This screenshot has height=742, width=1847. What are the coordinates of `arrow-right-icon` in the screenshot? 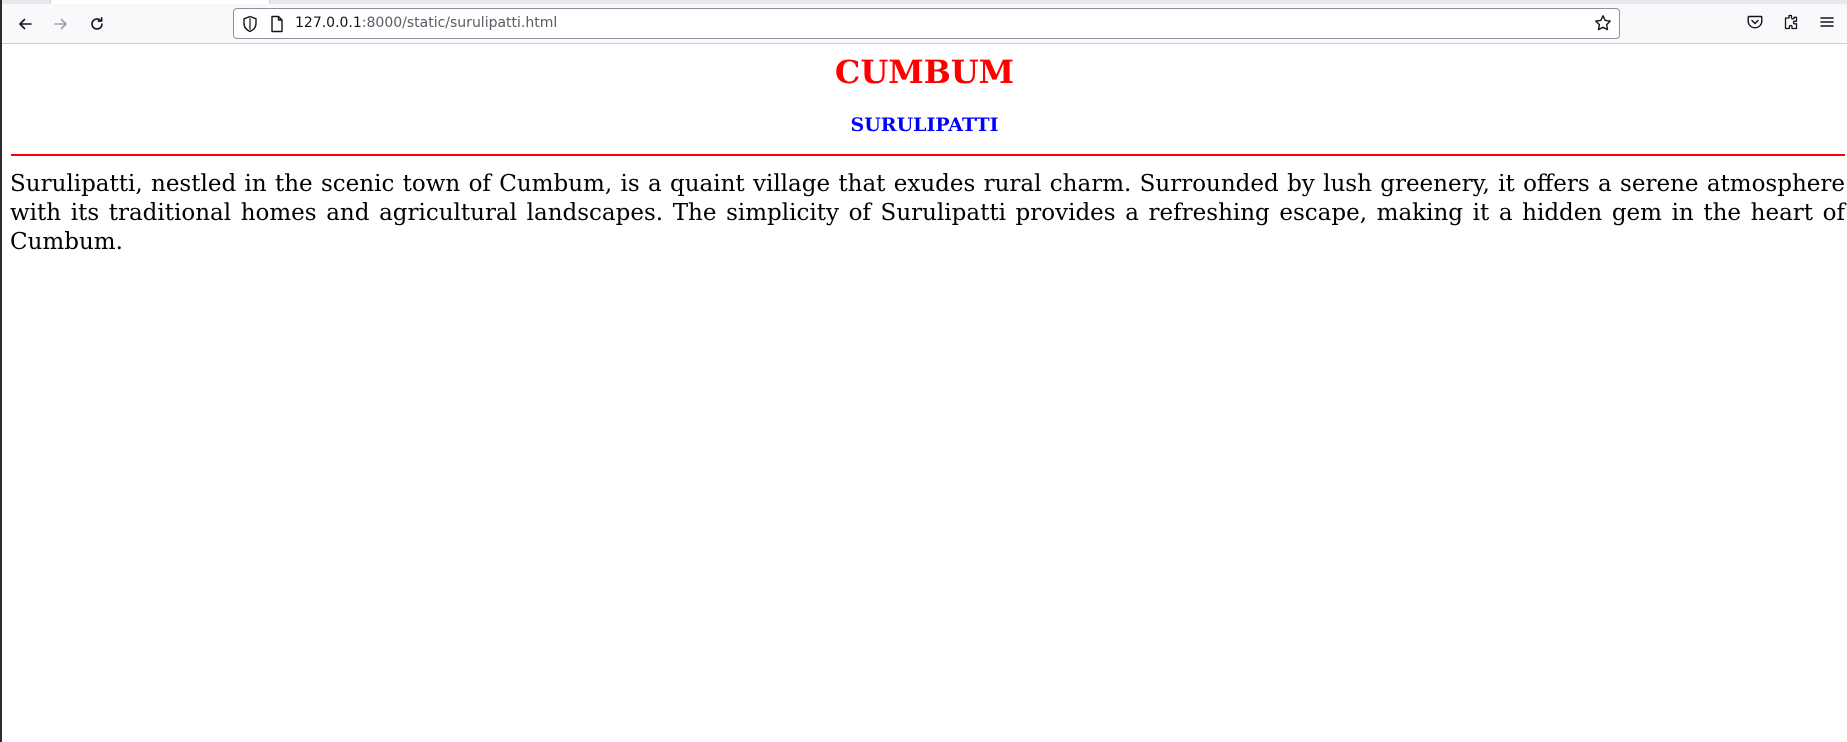 It's located at (61, 24).